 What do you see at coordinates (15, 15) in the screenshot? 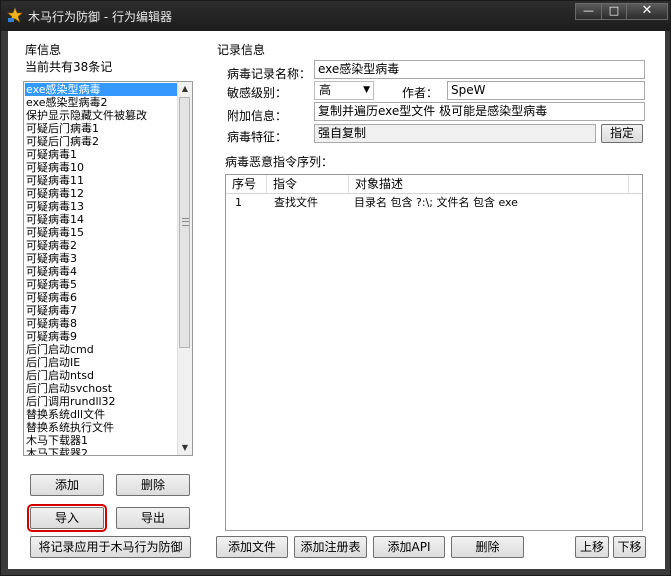
I see `app-star-icon` at bounding box center [15, 15].